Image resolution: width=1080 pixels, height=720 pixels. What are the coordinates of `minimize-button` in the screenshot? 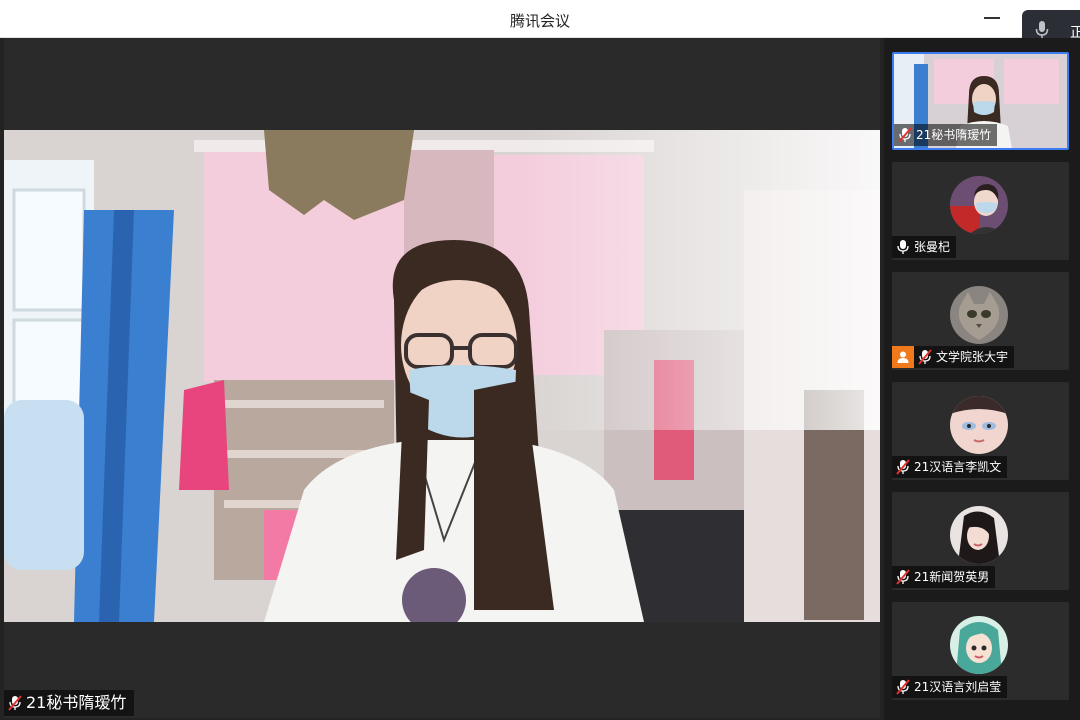 It's located at (992, 18).